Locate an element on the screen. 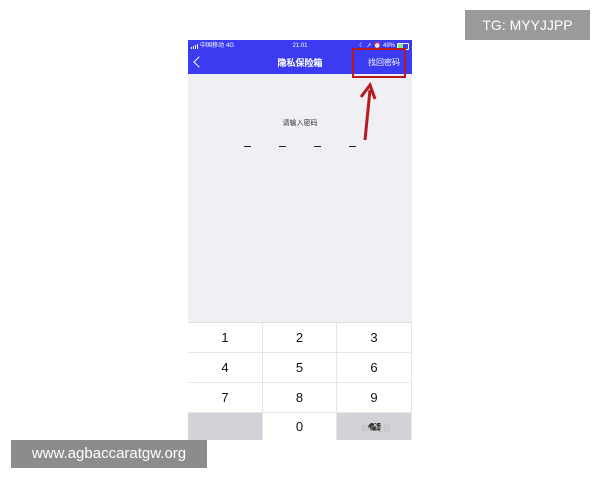 The image size is (600, 480). network-text: 4G is located at coordinates (230, 46).